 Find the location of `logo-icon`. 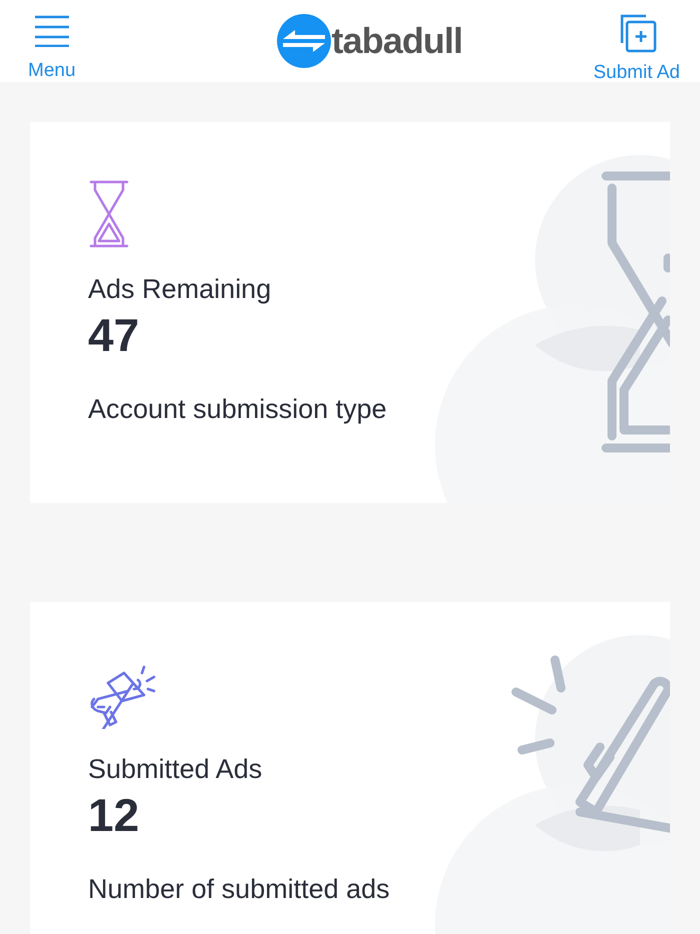

logo-icon is located at coordinates (303, 41).